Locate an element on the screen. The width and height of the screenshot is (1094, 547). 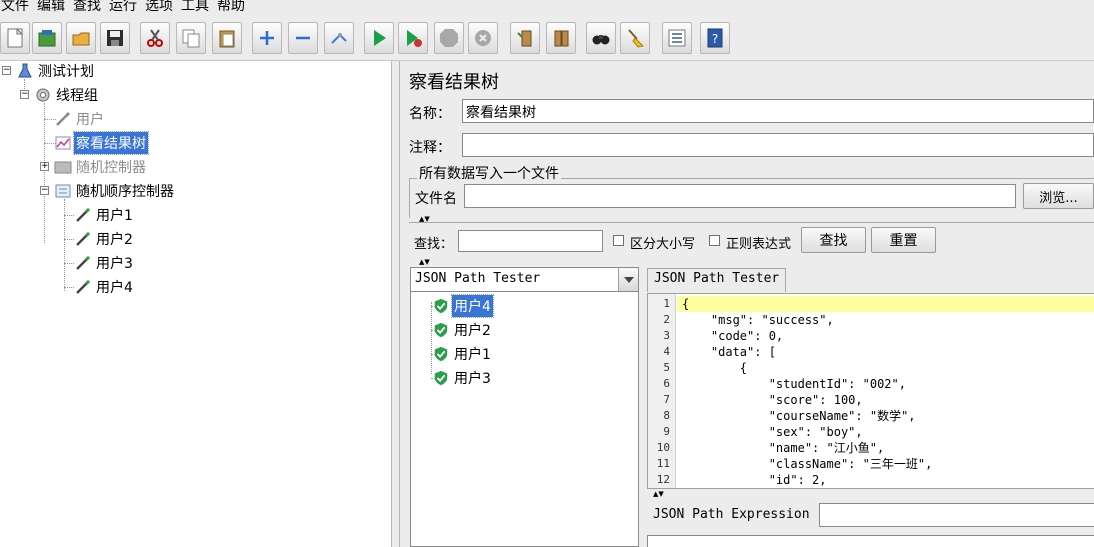
flask-icon is located at coordinates (25, 70).